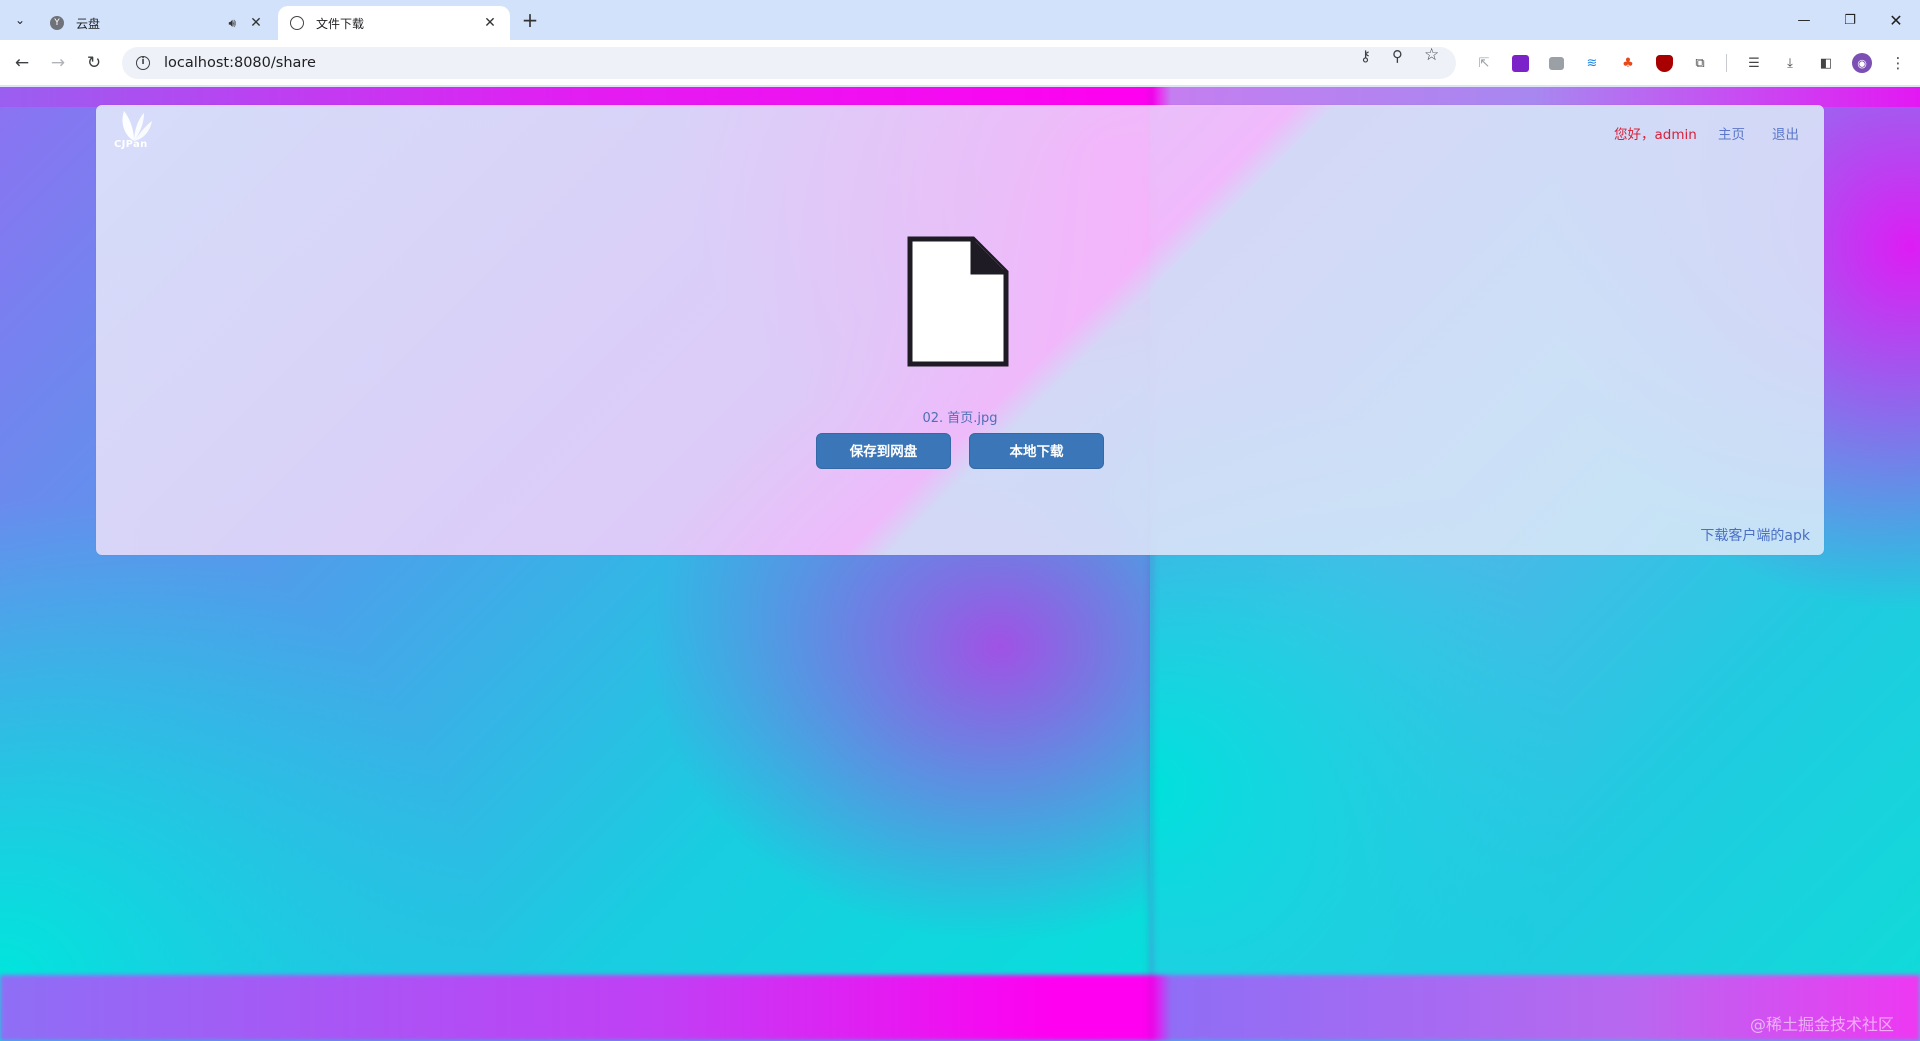 The height and width of the screenshot is (1041, 1920). Describe the element at coordinates (960, 418) in the screenshot. I see `file-name: 02. 首页.jpg` at that location.